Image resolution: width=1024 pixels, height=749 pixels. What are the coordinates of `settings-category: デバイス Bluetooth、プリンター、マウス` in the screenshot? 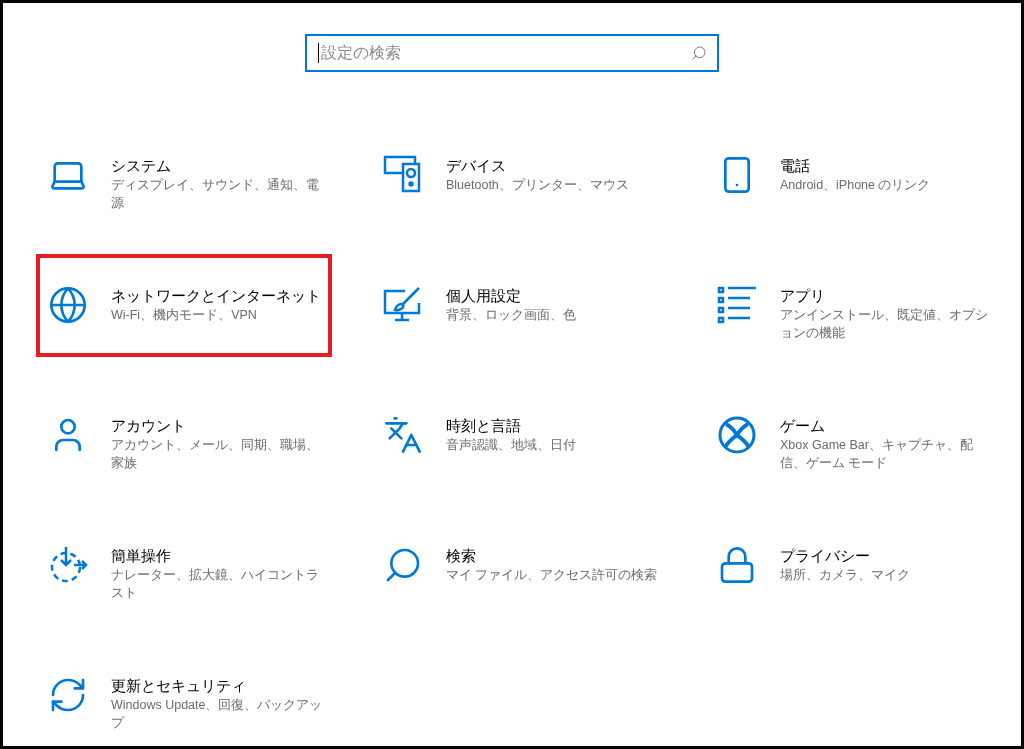 It's located at (519, 175).